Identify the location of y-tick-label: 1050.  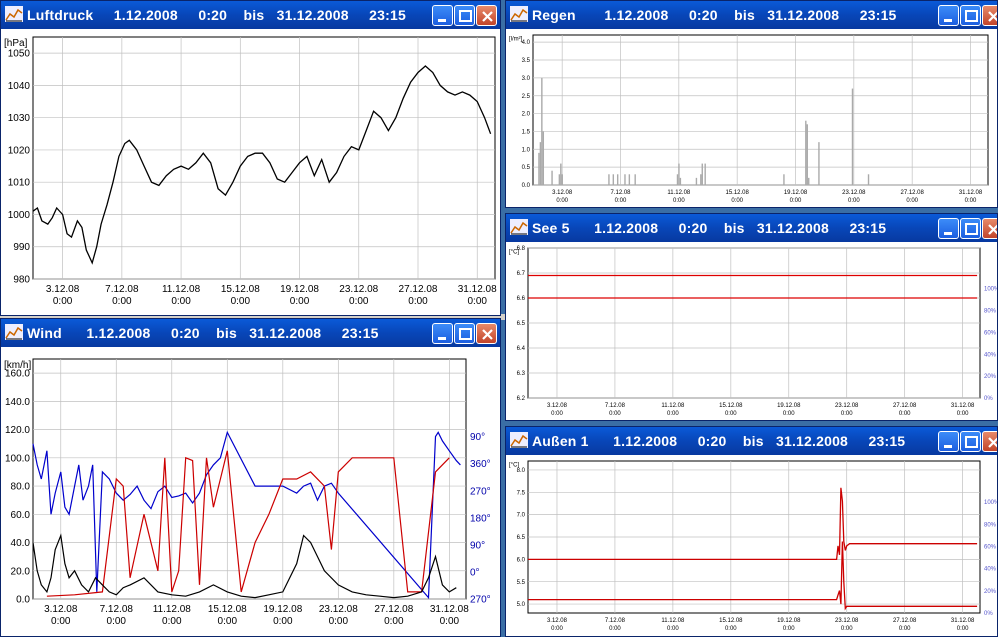
(19, 54).